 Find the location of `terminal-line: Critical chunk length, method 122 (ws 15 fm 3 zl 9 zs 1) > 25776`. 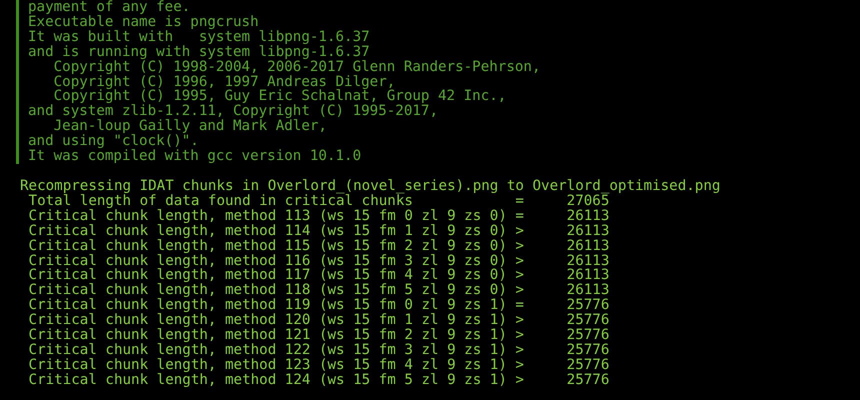

terminal-line: Critical chunk length, method 122 (ws 15 fm 3 zl 9 zs 1) > 25776 is located at coordinates (319, 350).